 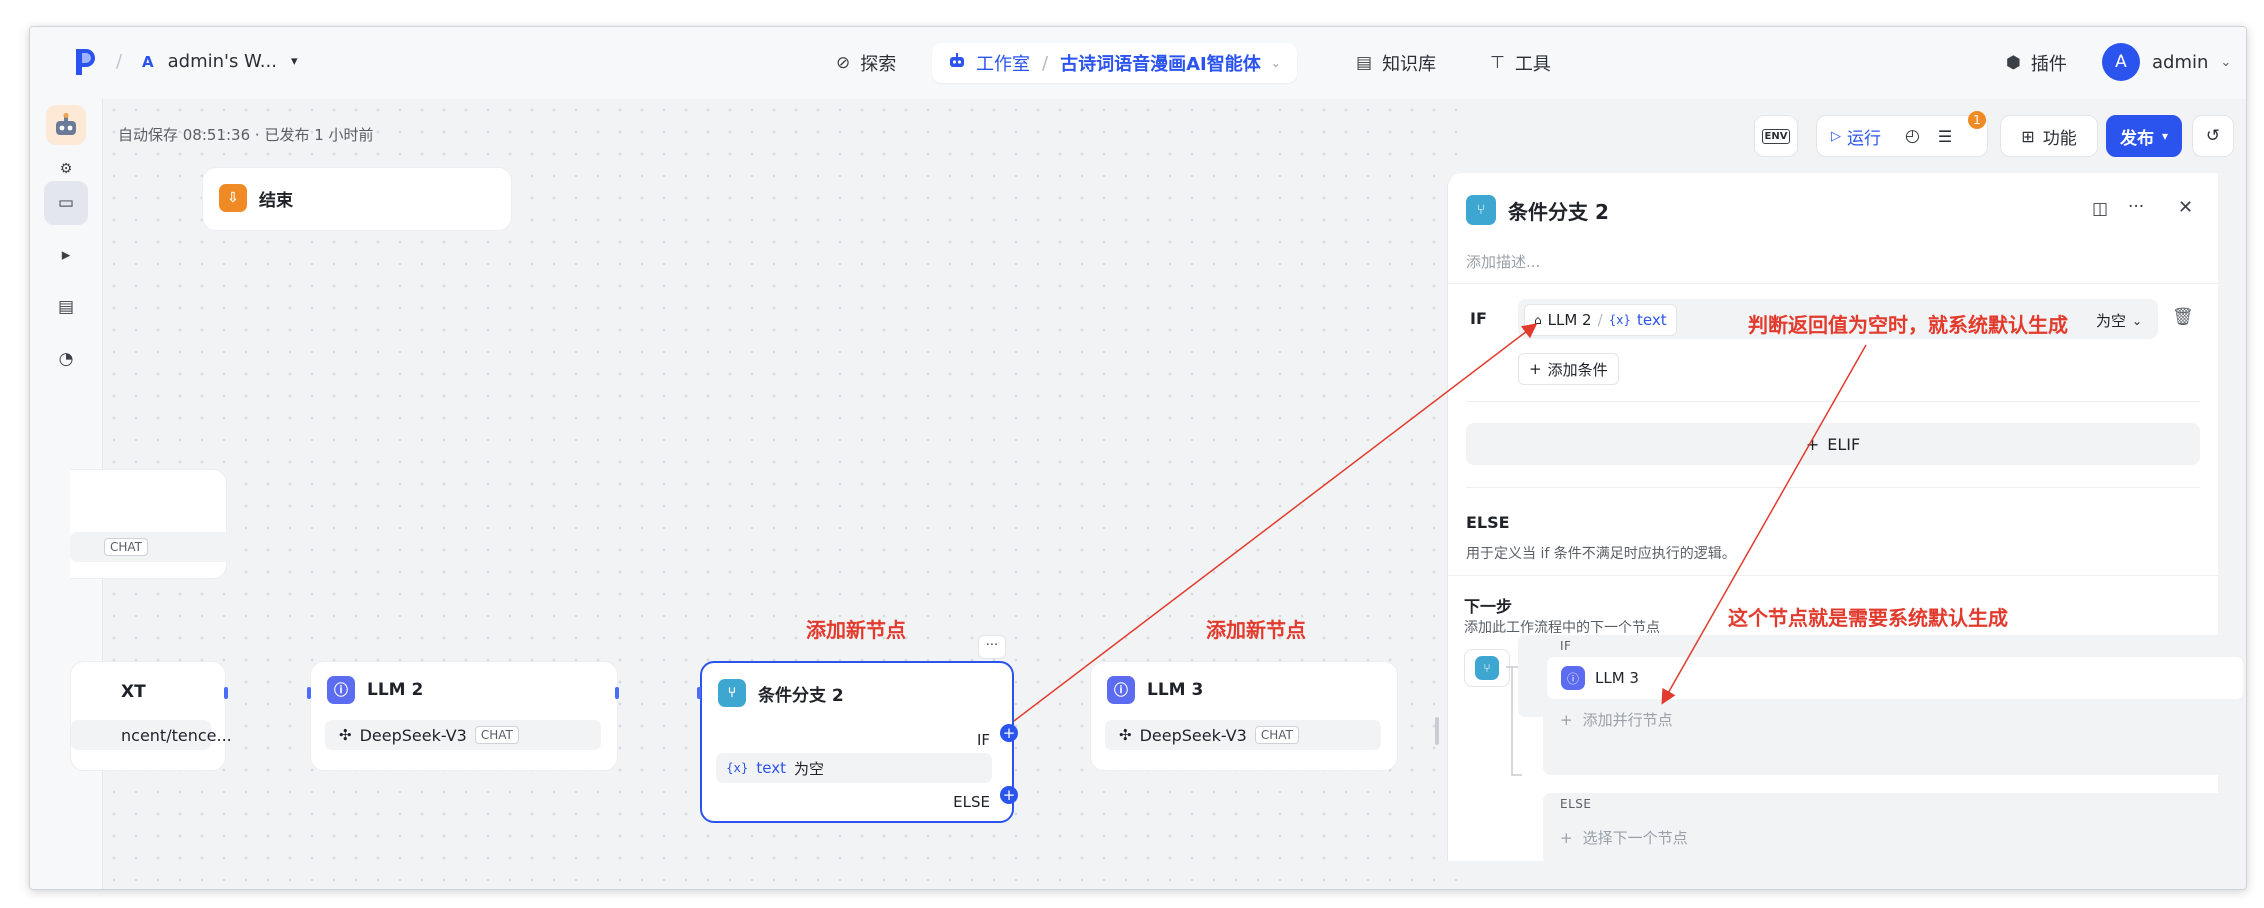 What do you see at coordinates (1627, 720) in the screenshot?
I see `add-parallel-label: 添加并行节点` at bounding box center [1627, 720].